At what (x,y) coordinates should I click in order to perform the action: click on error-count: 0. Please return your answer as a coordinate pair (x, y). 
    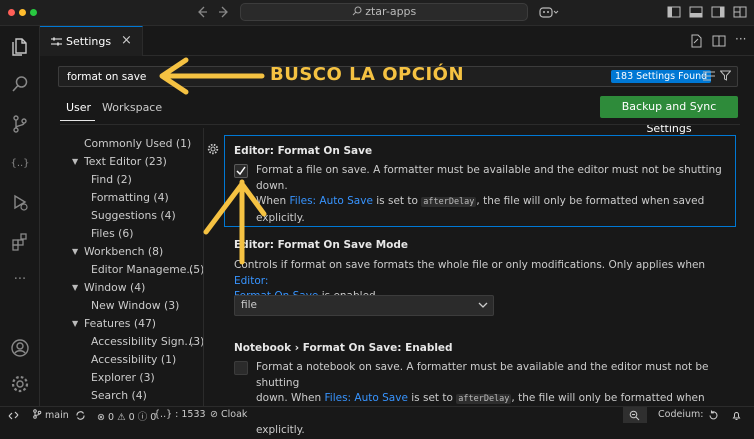
    Looking at the image, I should click on (111, 417).